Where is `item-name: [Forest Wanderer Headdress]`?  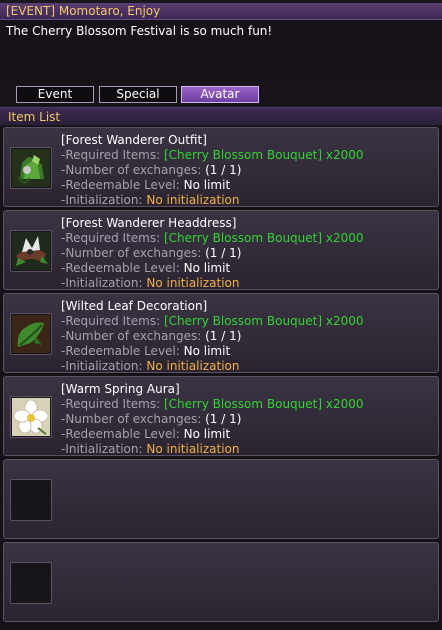
item-name: [Forest Wanderer Headdress] is located at coordinates (149, 223).